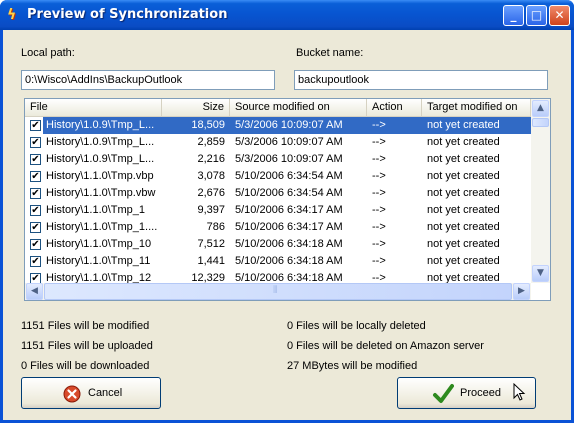 The image size is (574, 423). What do you see at coordinates (513, 15) in the screenshot?
I see `minimize-button: _` at bounding box center [513, 15].